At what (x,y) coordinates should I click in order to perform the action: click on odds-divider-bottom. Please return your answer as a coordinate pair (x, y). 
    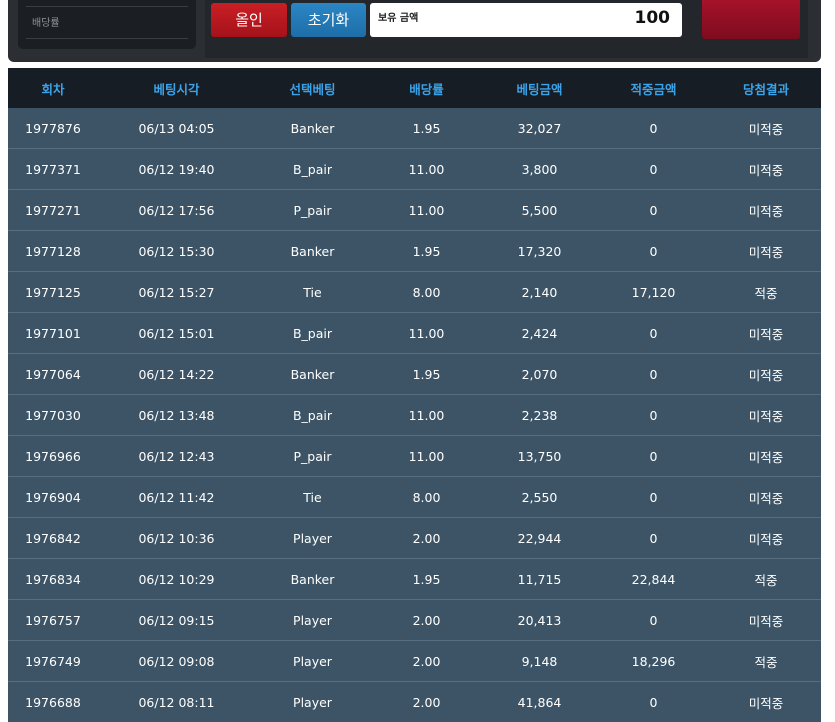
    Looking at the image, I should click on (107, 38).